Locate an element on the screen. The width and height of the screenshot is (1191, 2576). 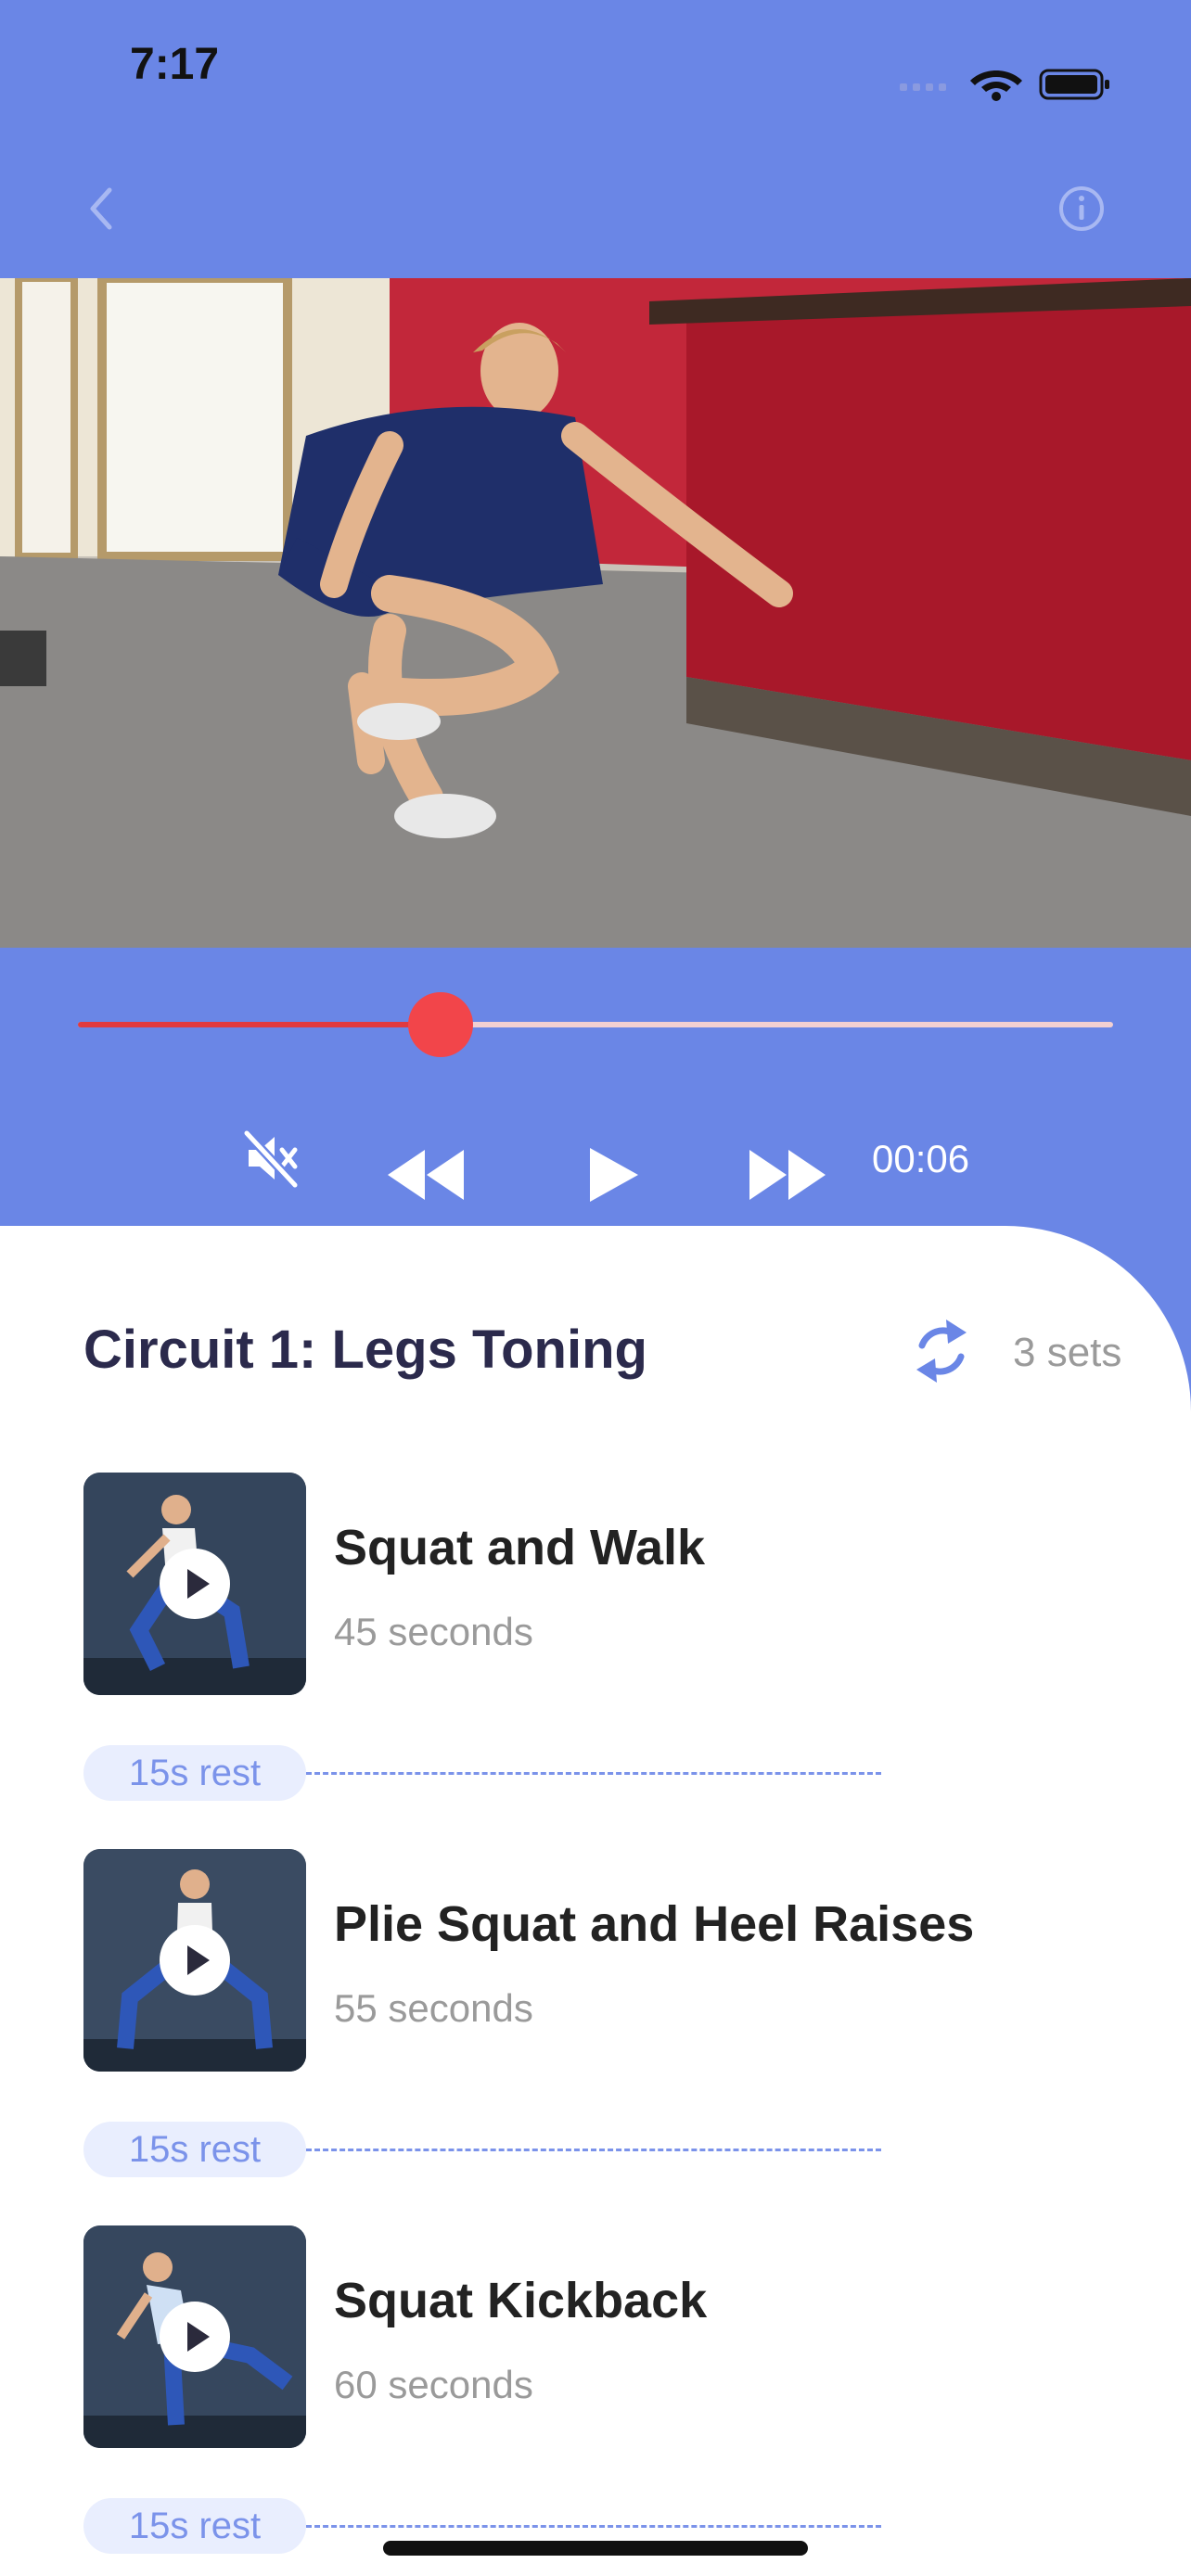
repeat-icon is located at coordinates (942, 1351).